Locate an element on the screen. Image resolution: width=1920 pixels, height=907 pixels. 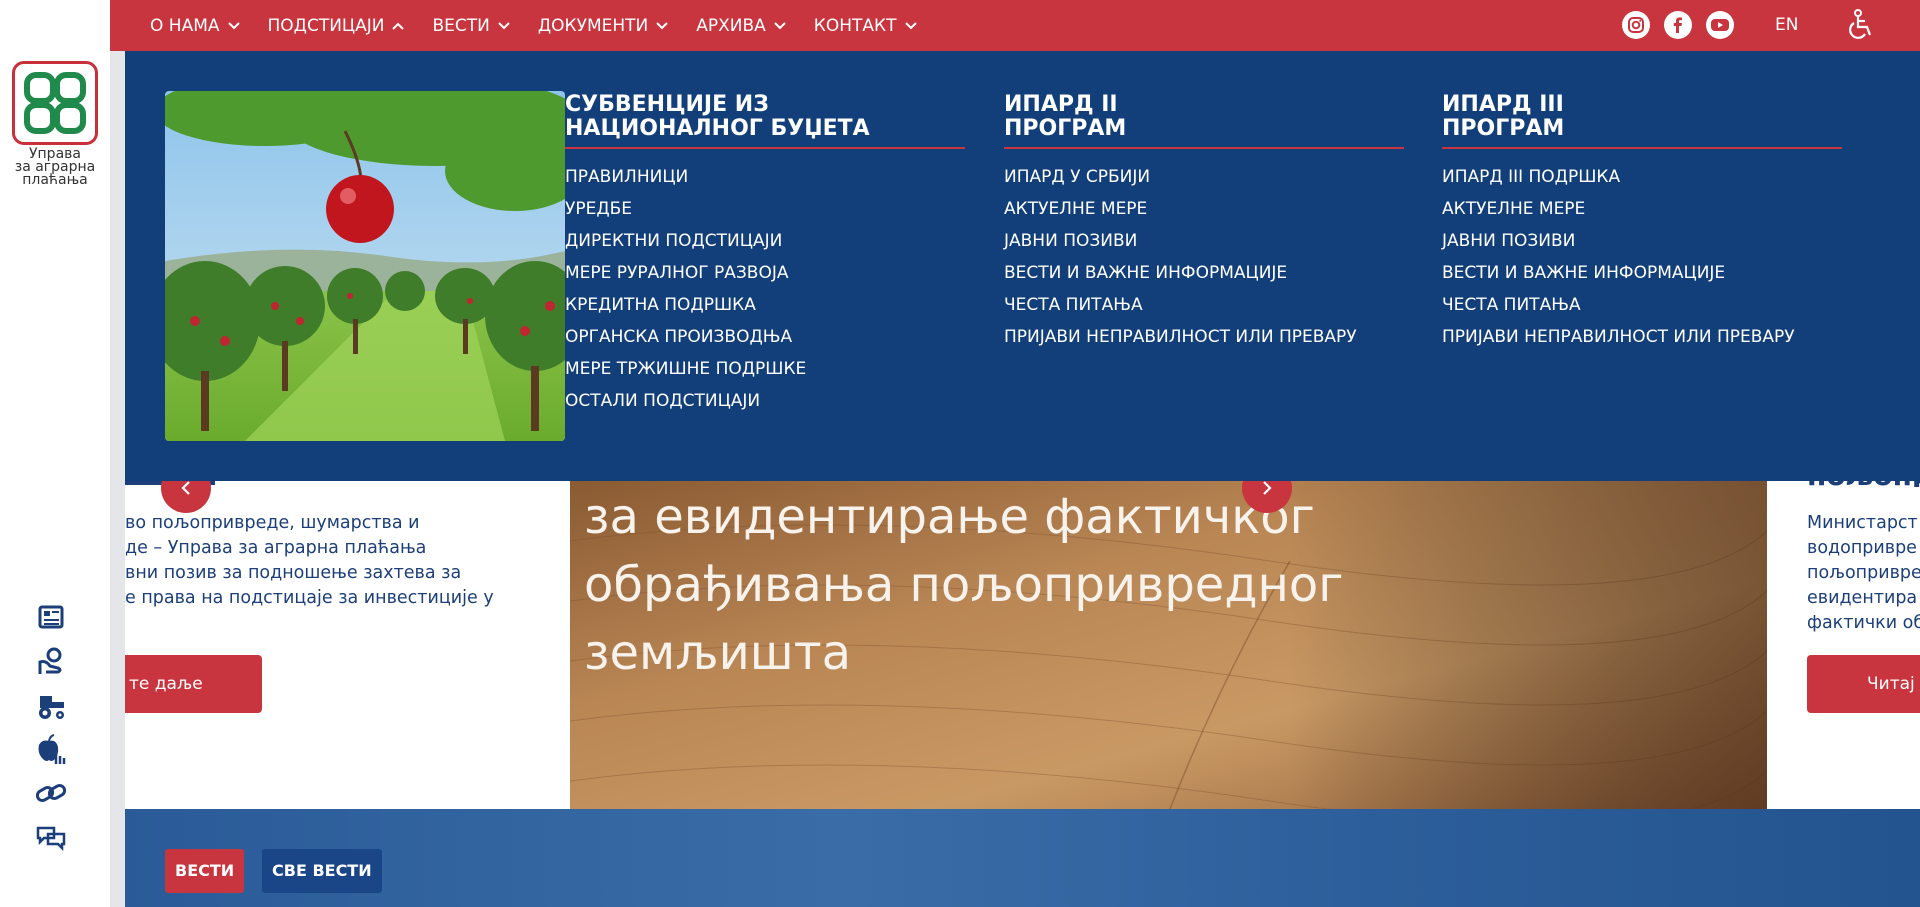
social-links is located at coordinates (1685, 25).